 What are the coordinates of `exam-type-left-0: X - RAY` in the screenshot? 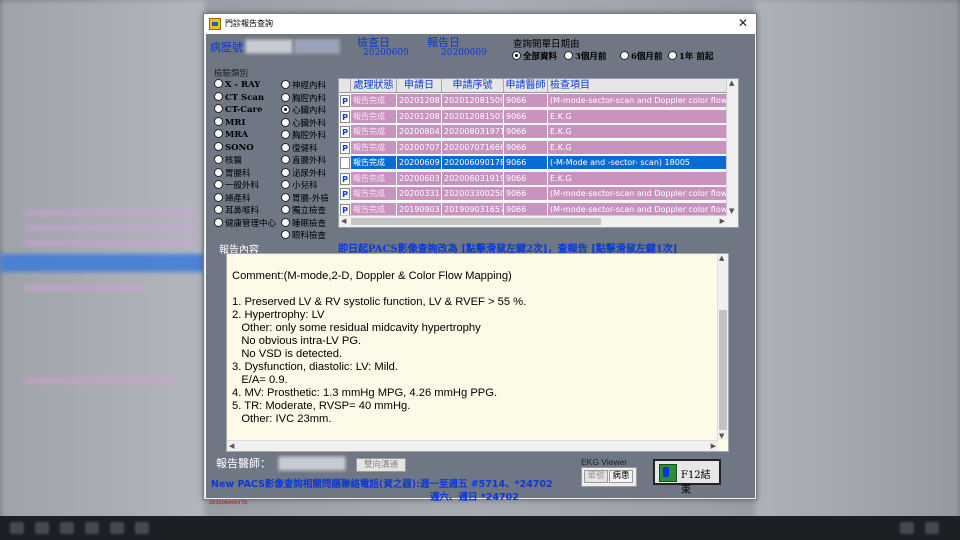 It's located at (237, 84).